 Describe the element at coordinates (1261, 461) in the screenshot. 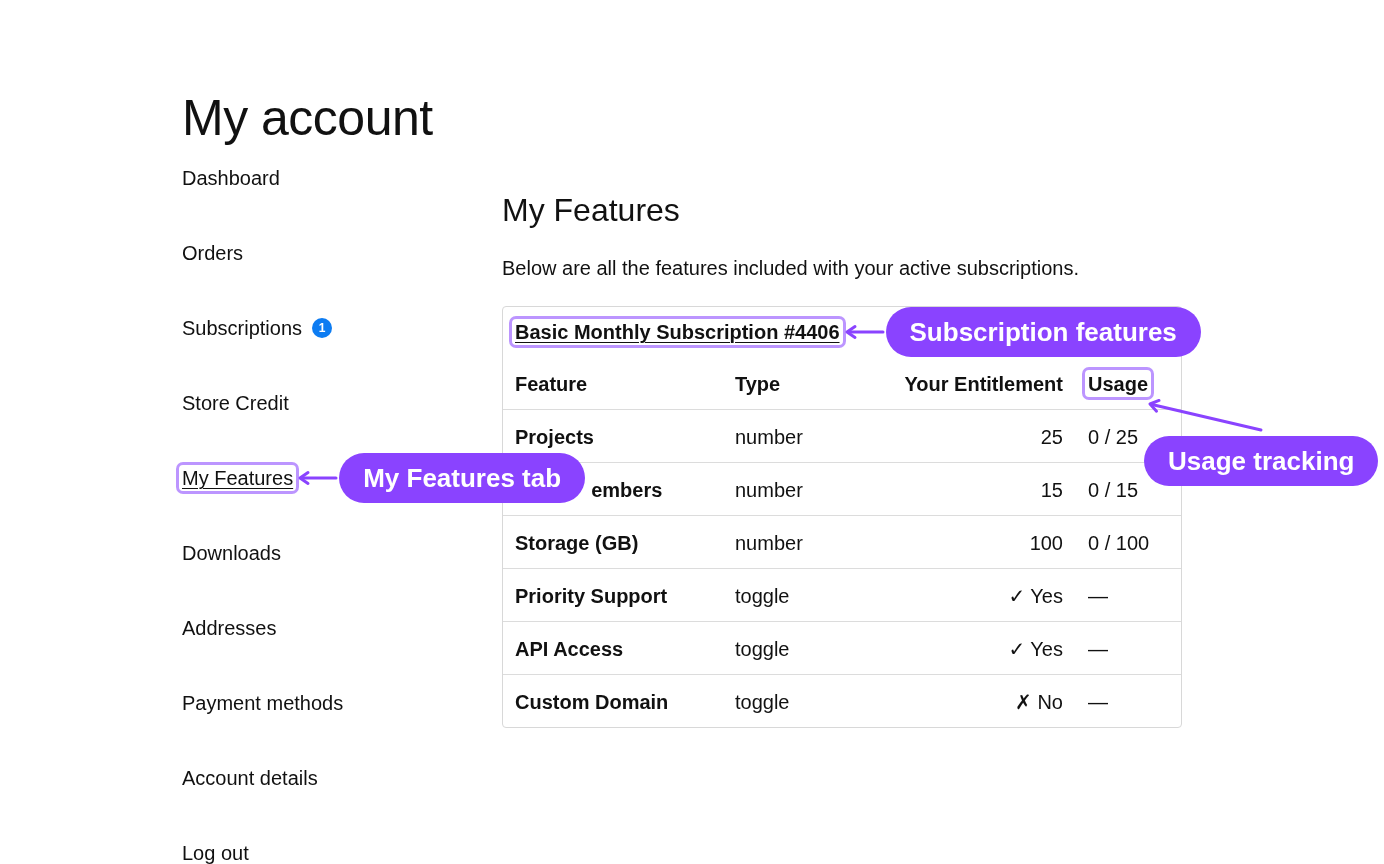

I see `annotation-callout: Usage tracking` at that location.